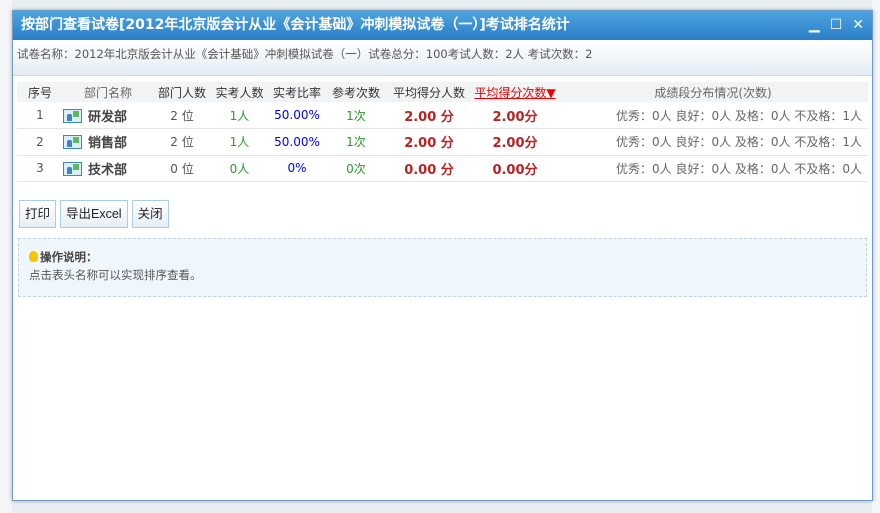 The height and width of the screenshot is (513, 880). I want to click on header-avg-person: 平均得分人数, so click(429, 92).